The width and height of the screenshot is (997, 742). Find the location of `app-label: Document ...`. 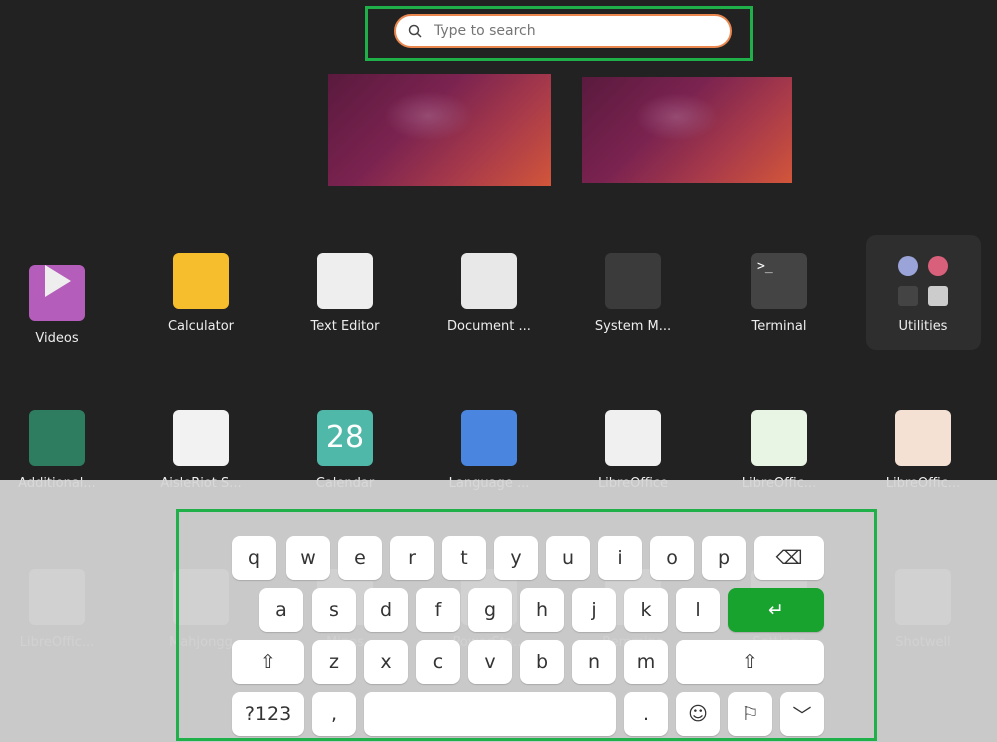

app-label: Document ... is located at coordinates (489, 326).